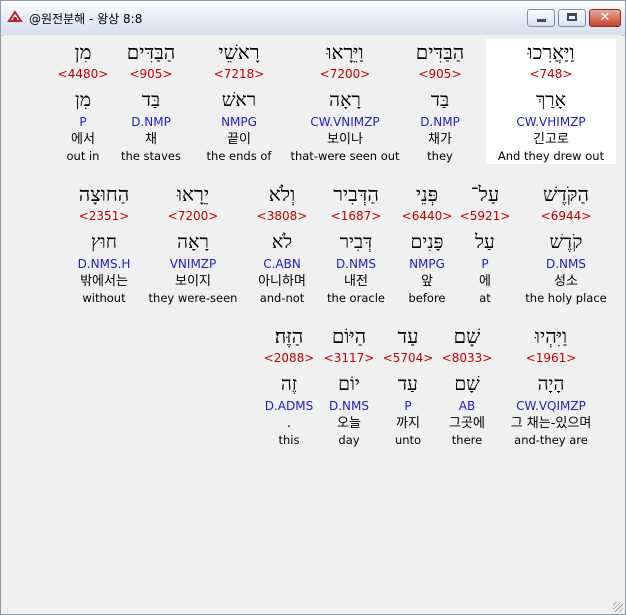 Image resolution: width=626 pixels, height=615 pixels. Describe the element at coordinates (551, 52) in the screenshot. I see `hebrew-word: וַיַּאֲרִכוּ` at that location.